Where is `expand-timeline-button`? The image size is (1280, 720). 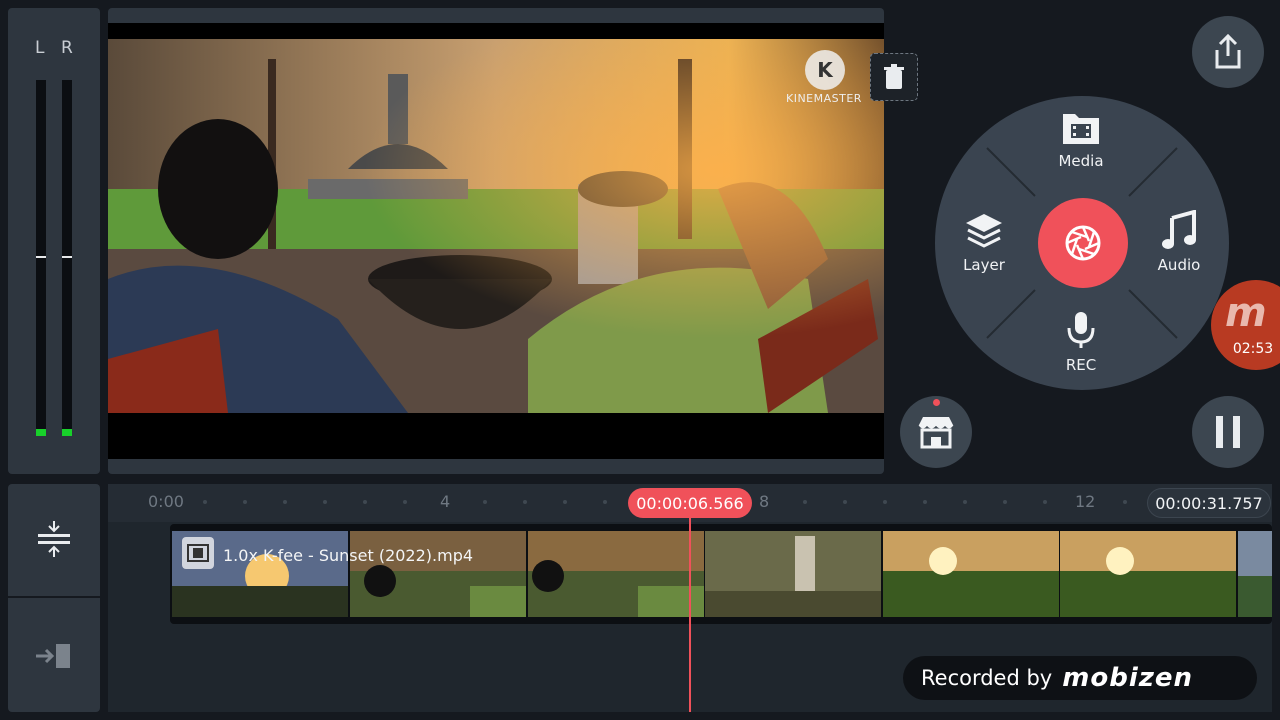 expand-timeline-button is located at coordinates (54, 539).